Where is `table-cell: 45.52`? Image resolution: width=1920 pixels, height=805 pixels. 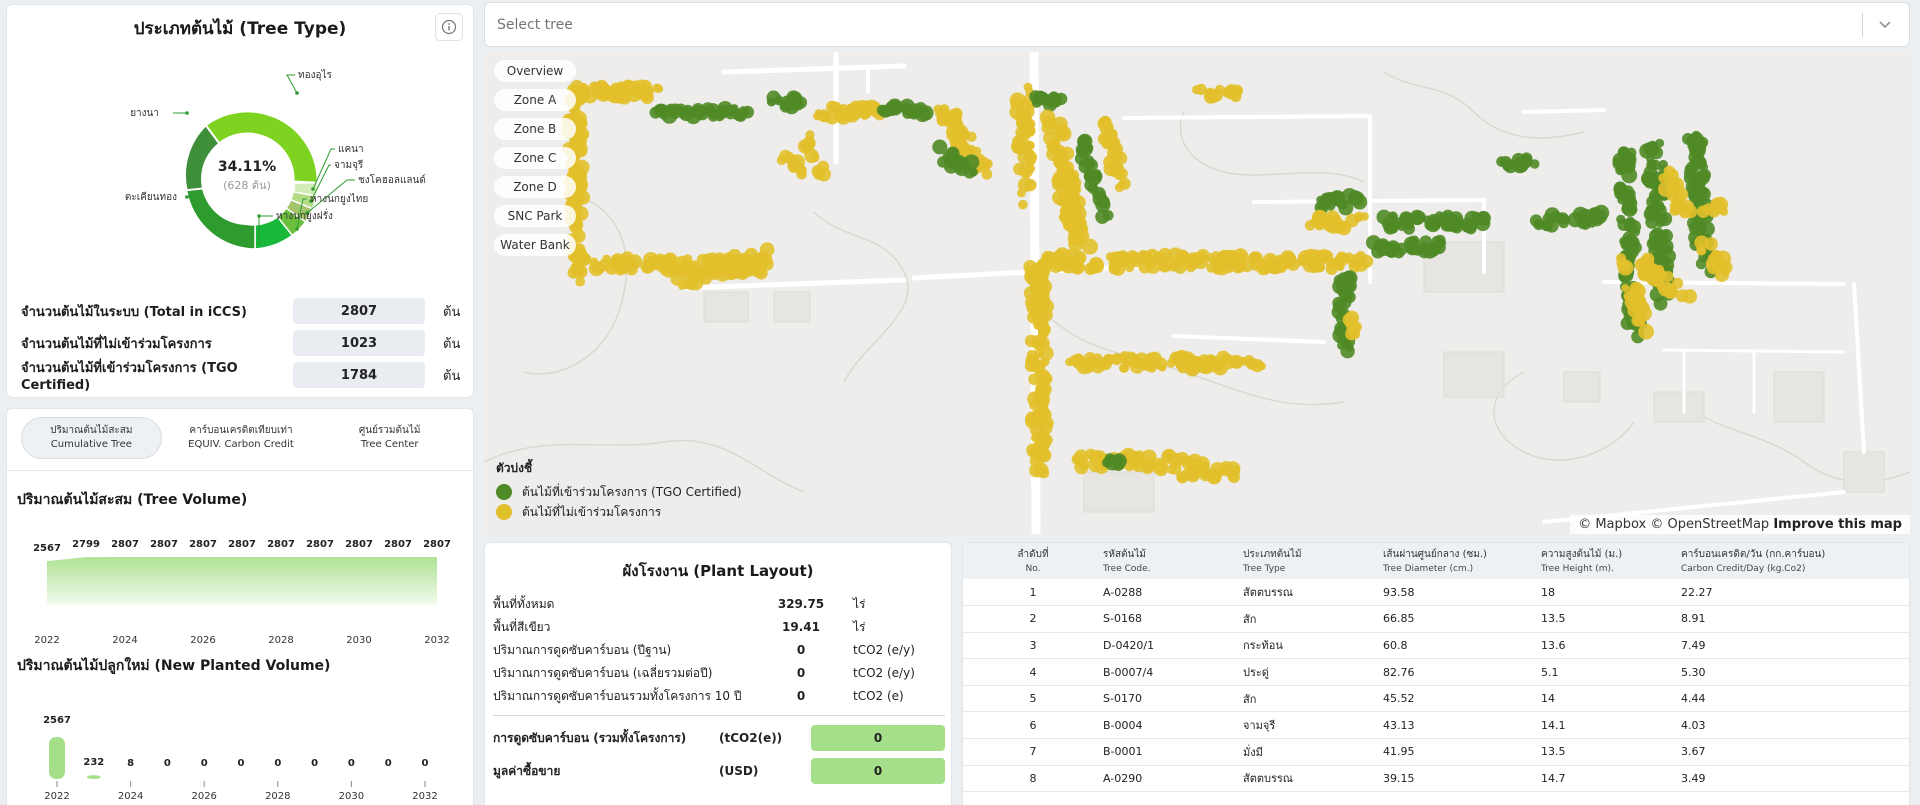
table-cell: 45.52 is located at coordinates (1462, 699).